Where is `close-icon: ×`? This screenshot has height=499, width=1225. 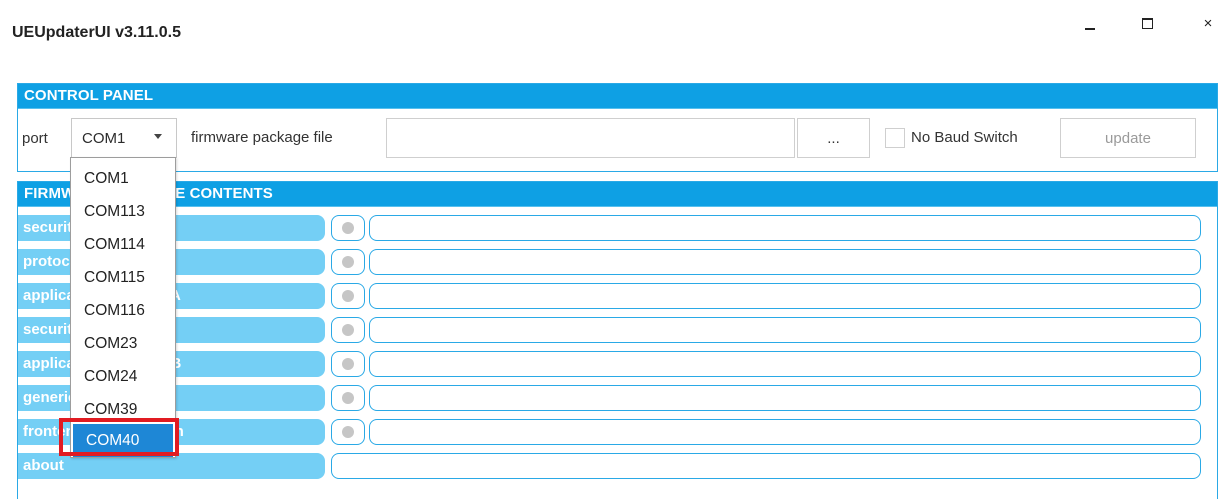
close-icon: × is located at coordinates (1208, 23).